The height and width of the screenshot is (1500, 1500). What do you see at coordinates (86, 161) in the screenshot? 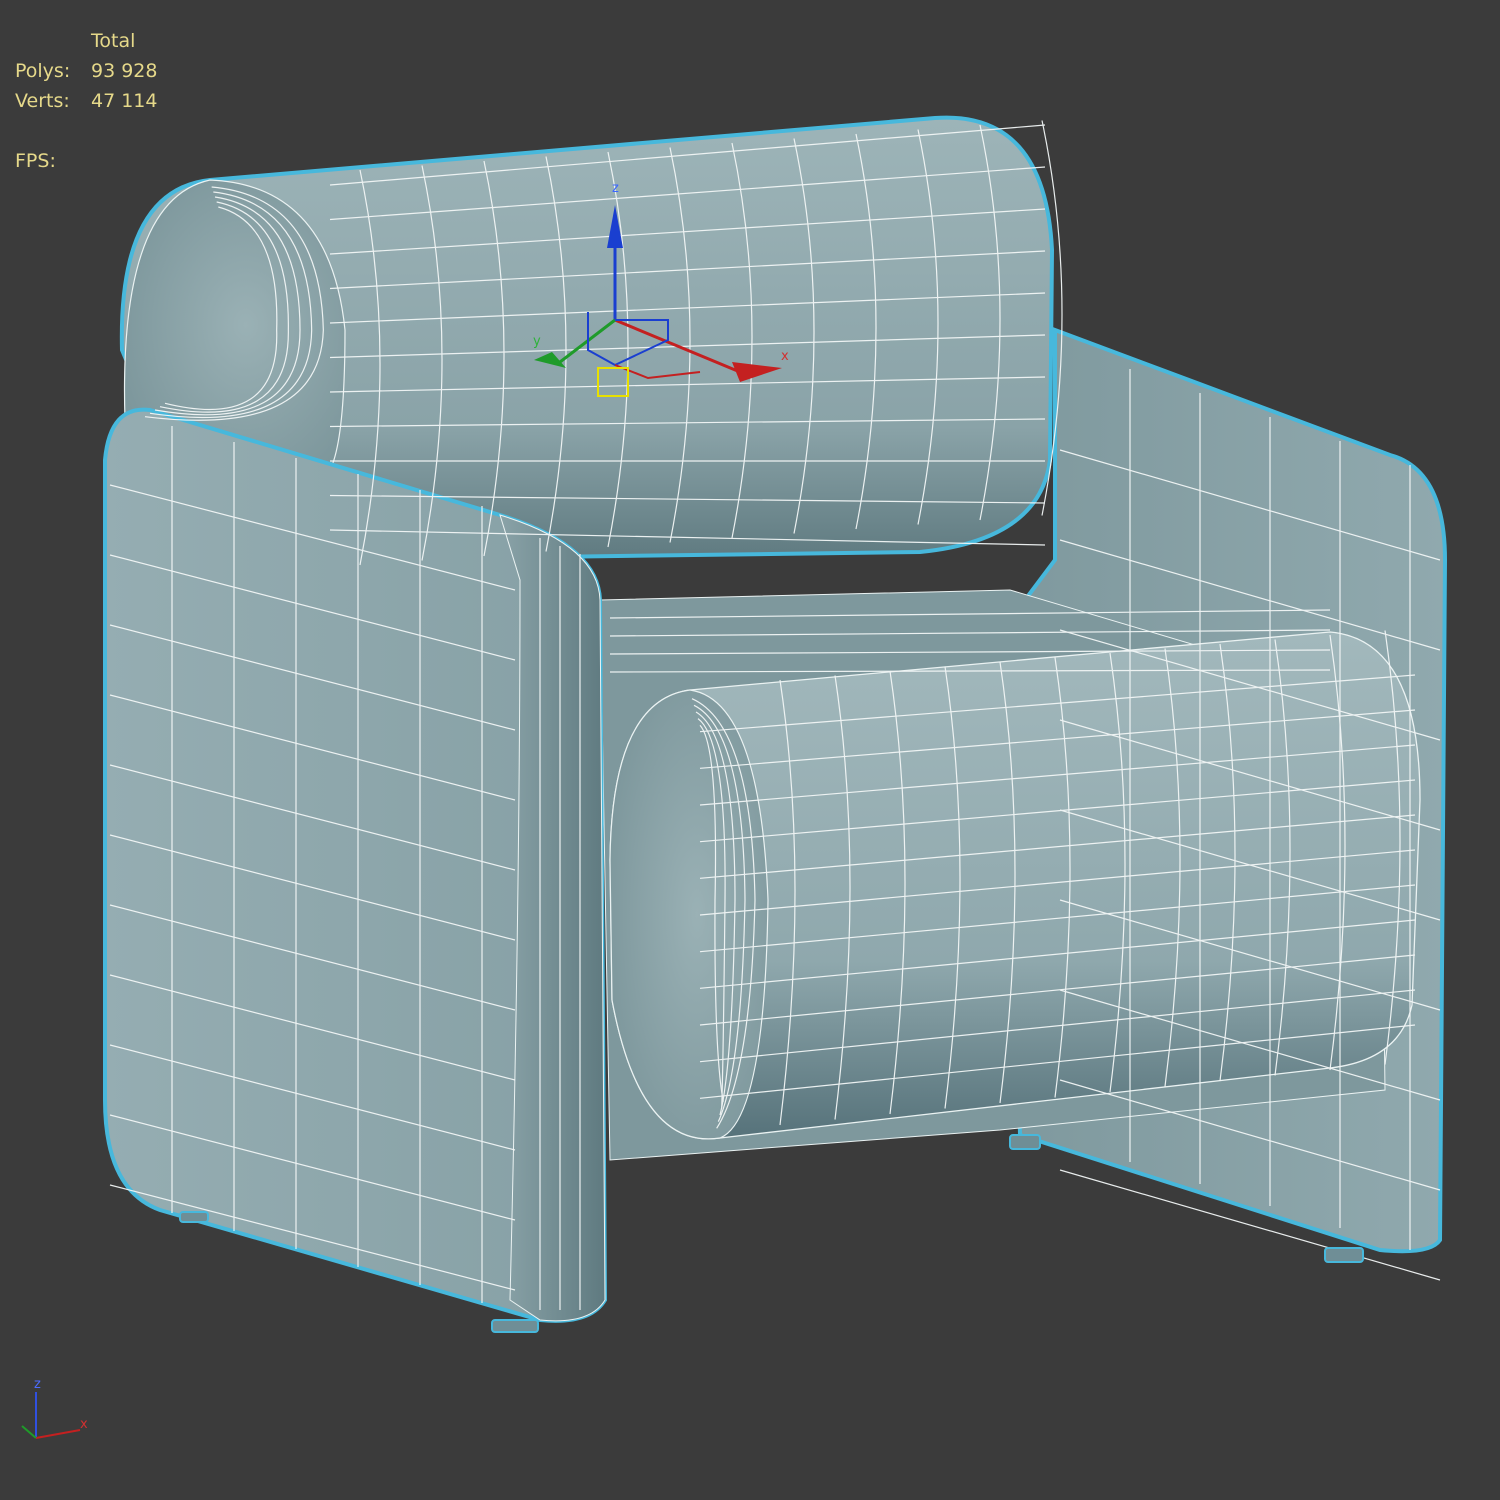
I see `stats-fps-row: FPS:` at bounding box center [86, 161].